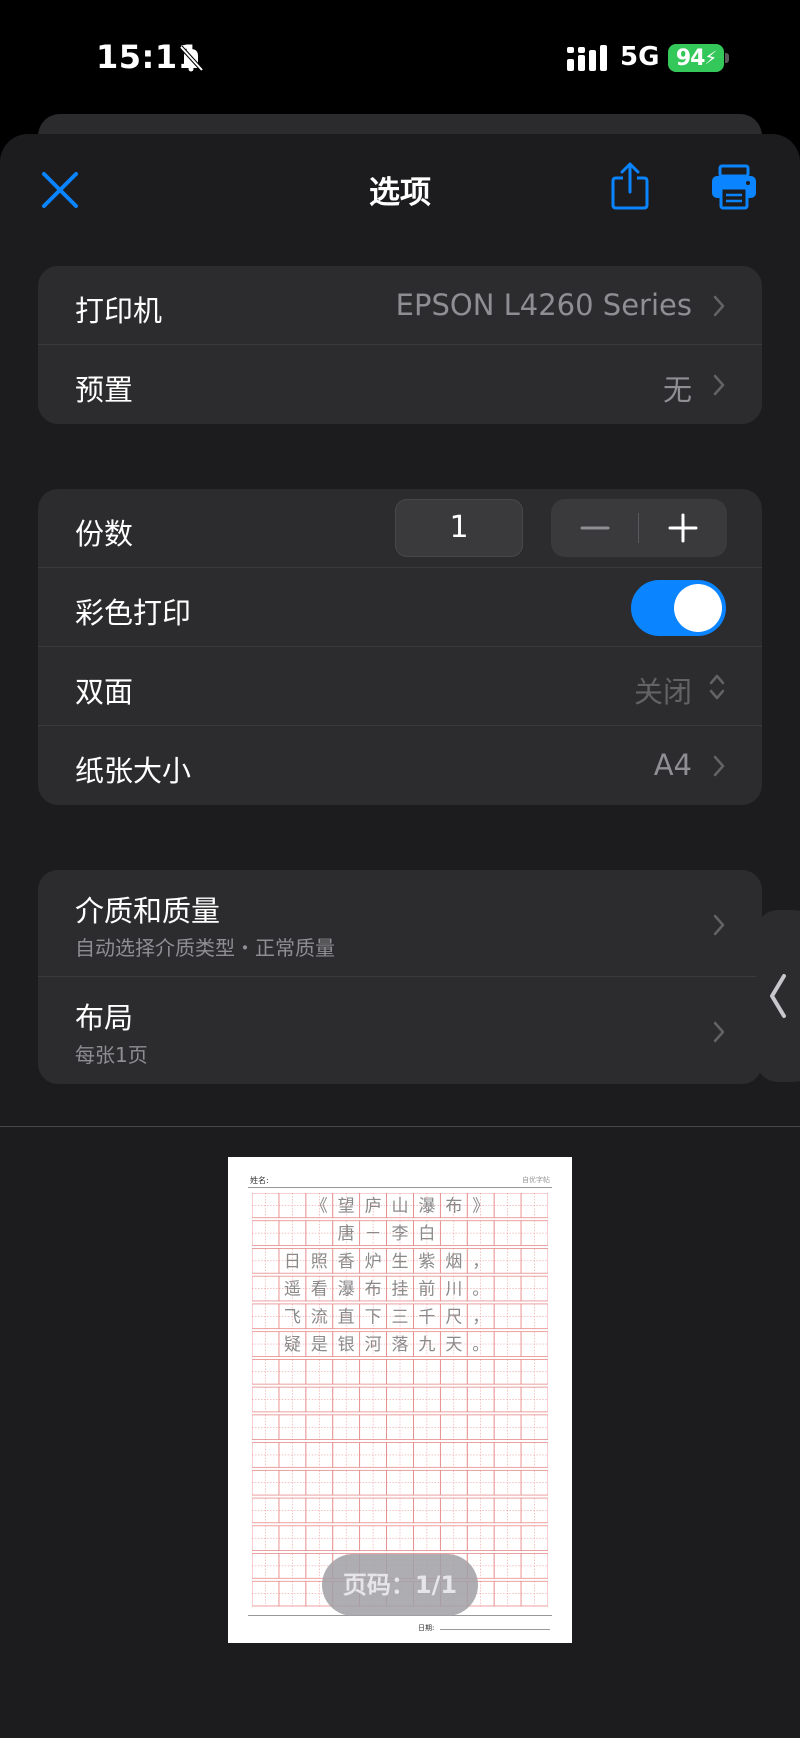 The image size is (800, 1738). Describe the element at coordinates (400, 384) in the screenshot. I see `preset-row: 预置 无` at that location.